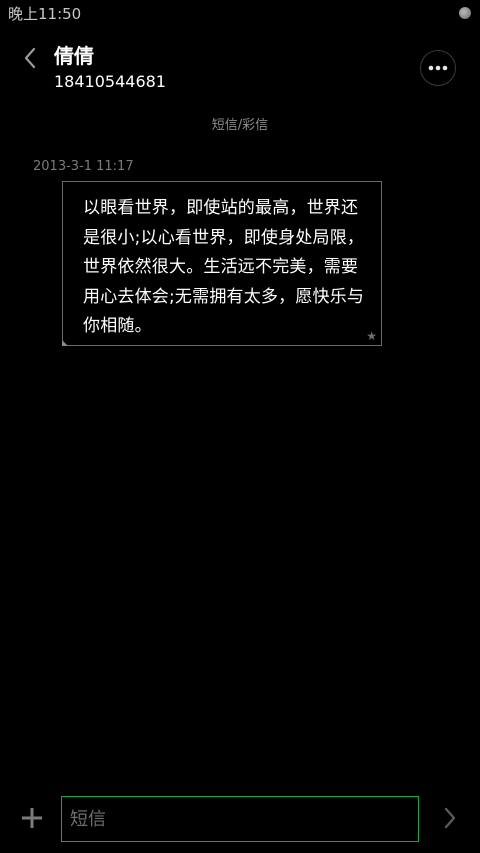  What do you see at coordinates (65, 343) in the screenshot?
I see `bubble-corner-icon` at bounding box center [65, 343].